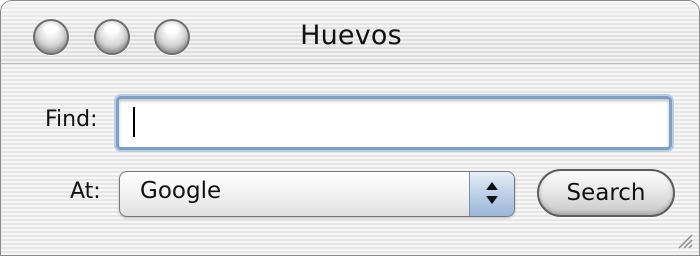 The image size is (700, 256). I want to click on site-popup-selected: Google, so click(181, 191).